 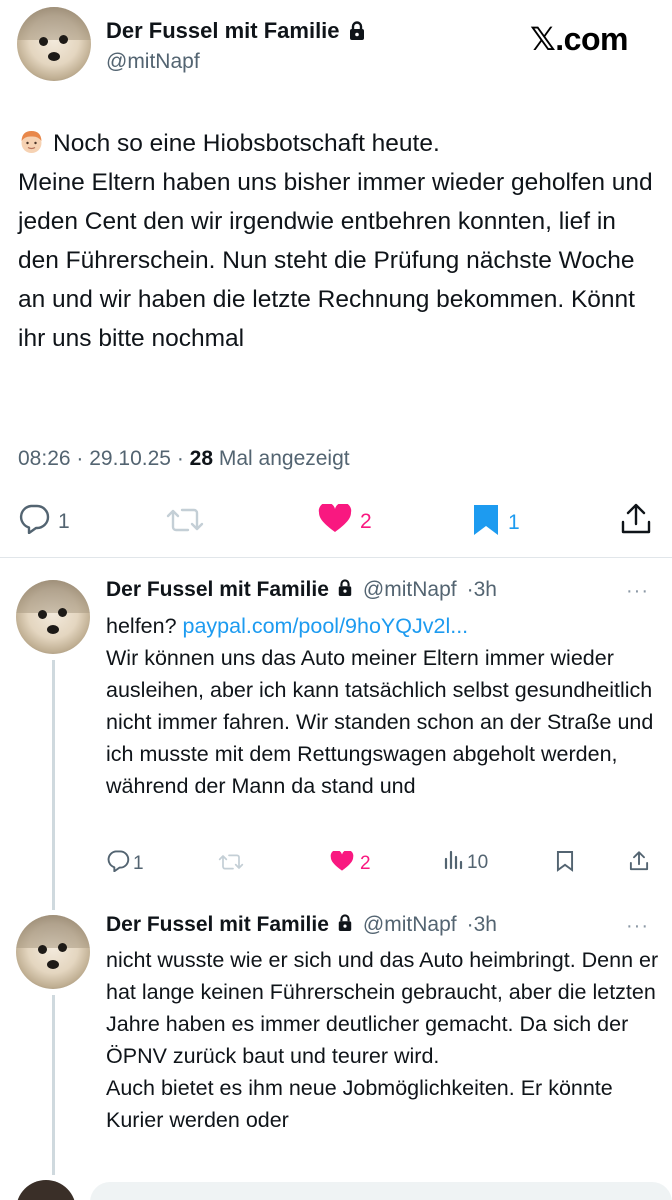 What do you see at coordinates (381, 1191) in the screenshot?
I see `compose-reply-box` at bounding box center [381, 1191].